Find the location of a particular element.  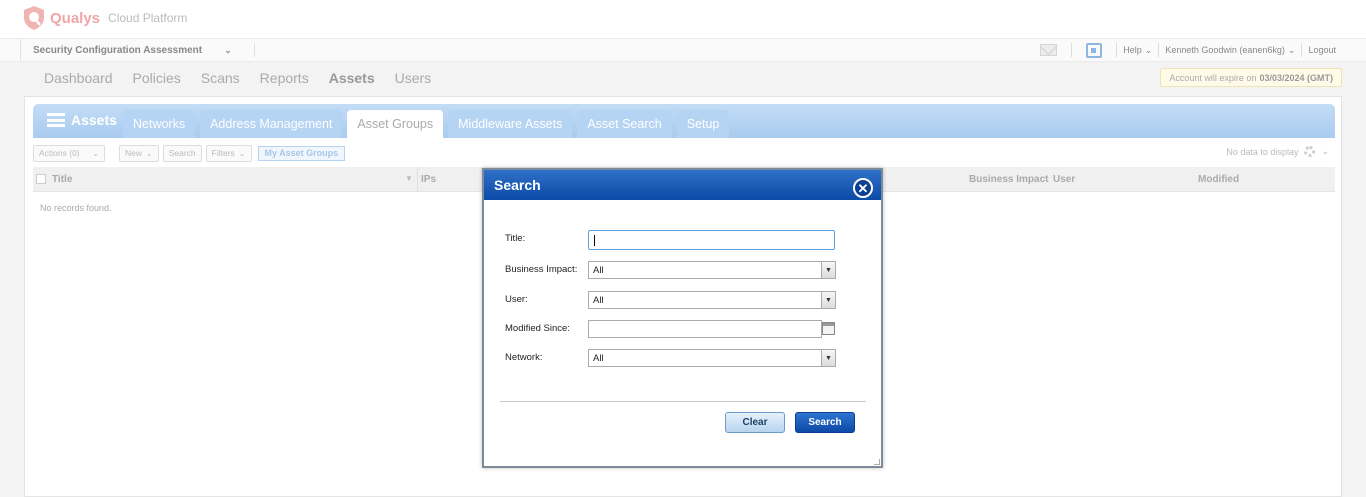

qualys-logo: Qualys Cloud Platform is located at coordinates (104, 18).